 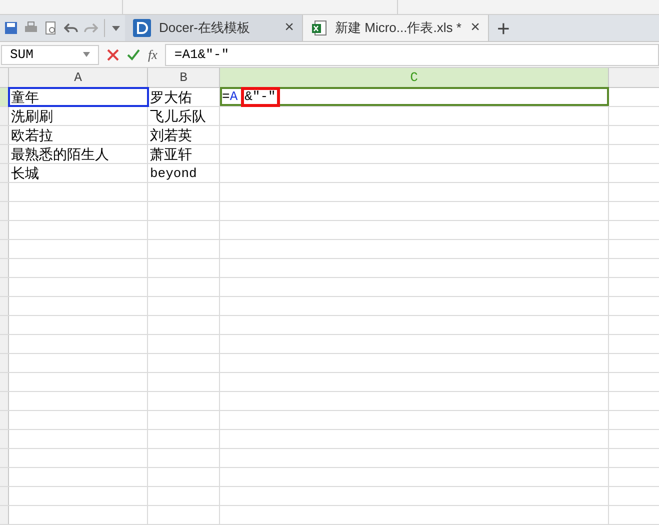 What do you see at coordinates (31, 28) in the screenshot?
I see `print-icon` at bounding box center [31, 28].